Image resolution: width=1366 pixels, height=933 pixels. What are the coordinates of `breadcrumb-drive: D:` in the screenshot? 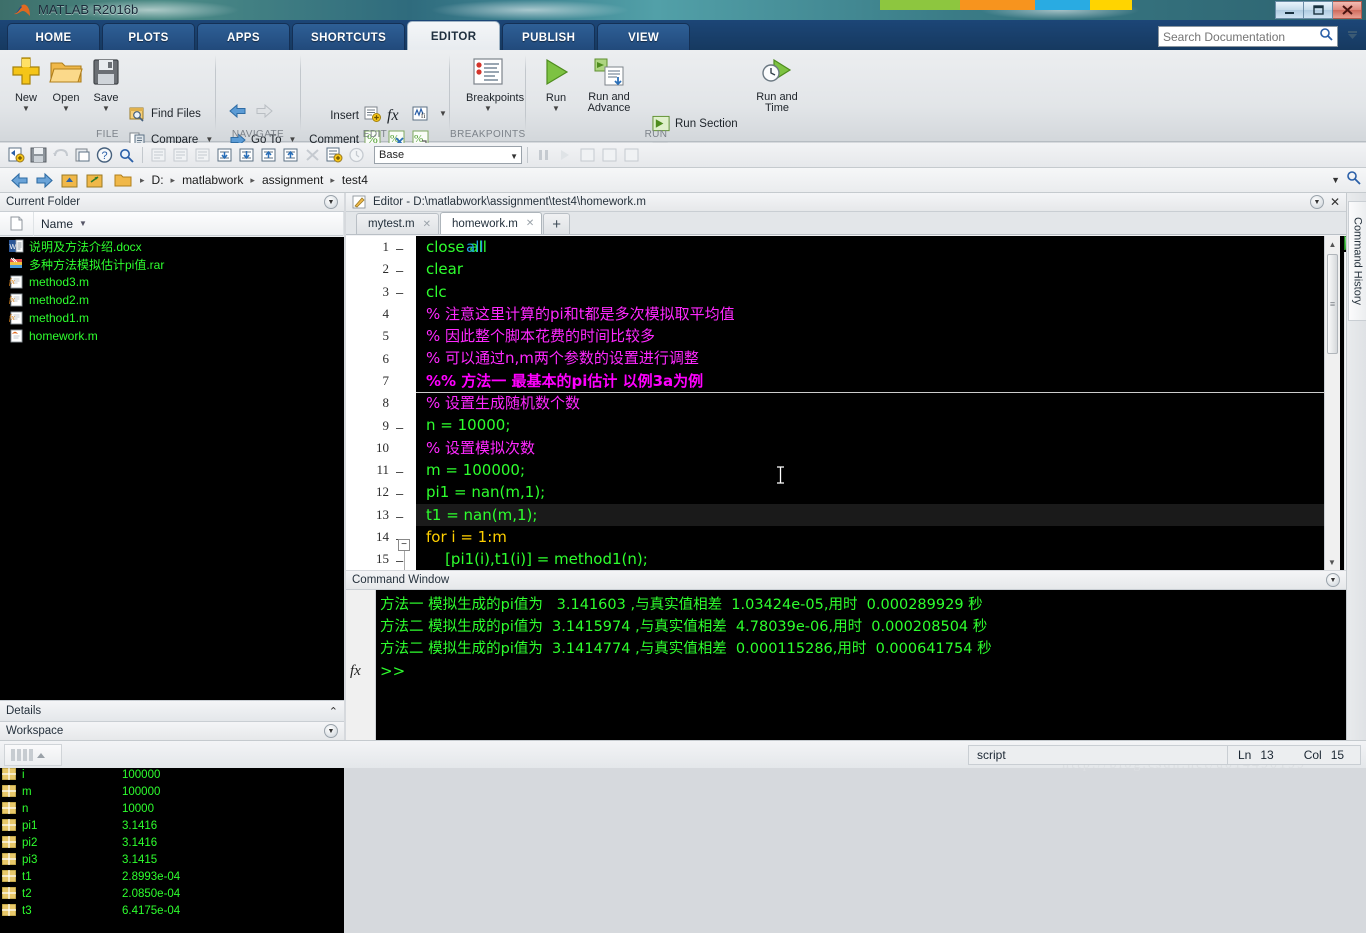 It's located at (158, 180).